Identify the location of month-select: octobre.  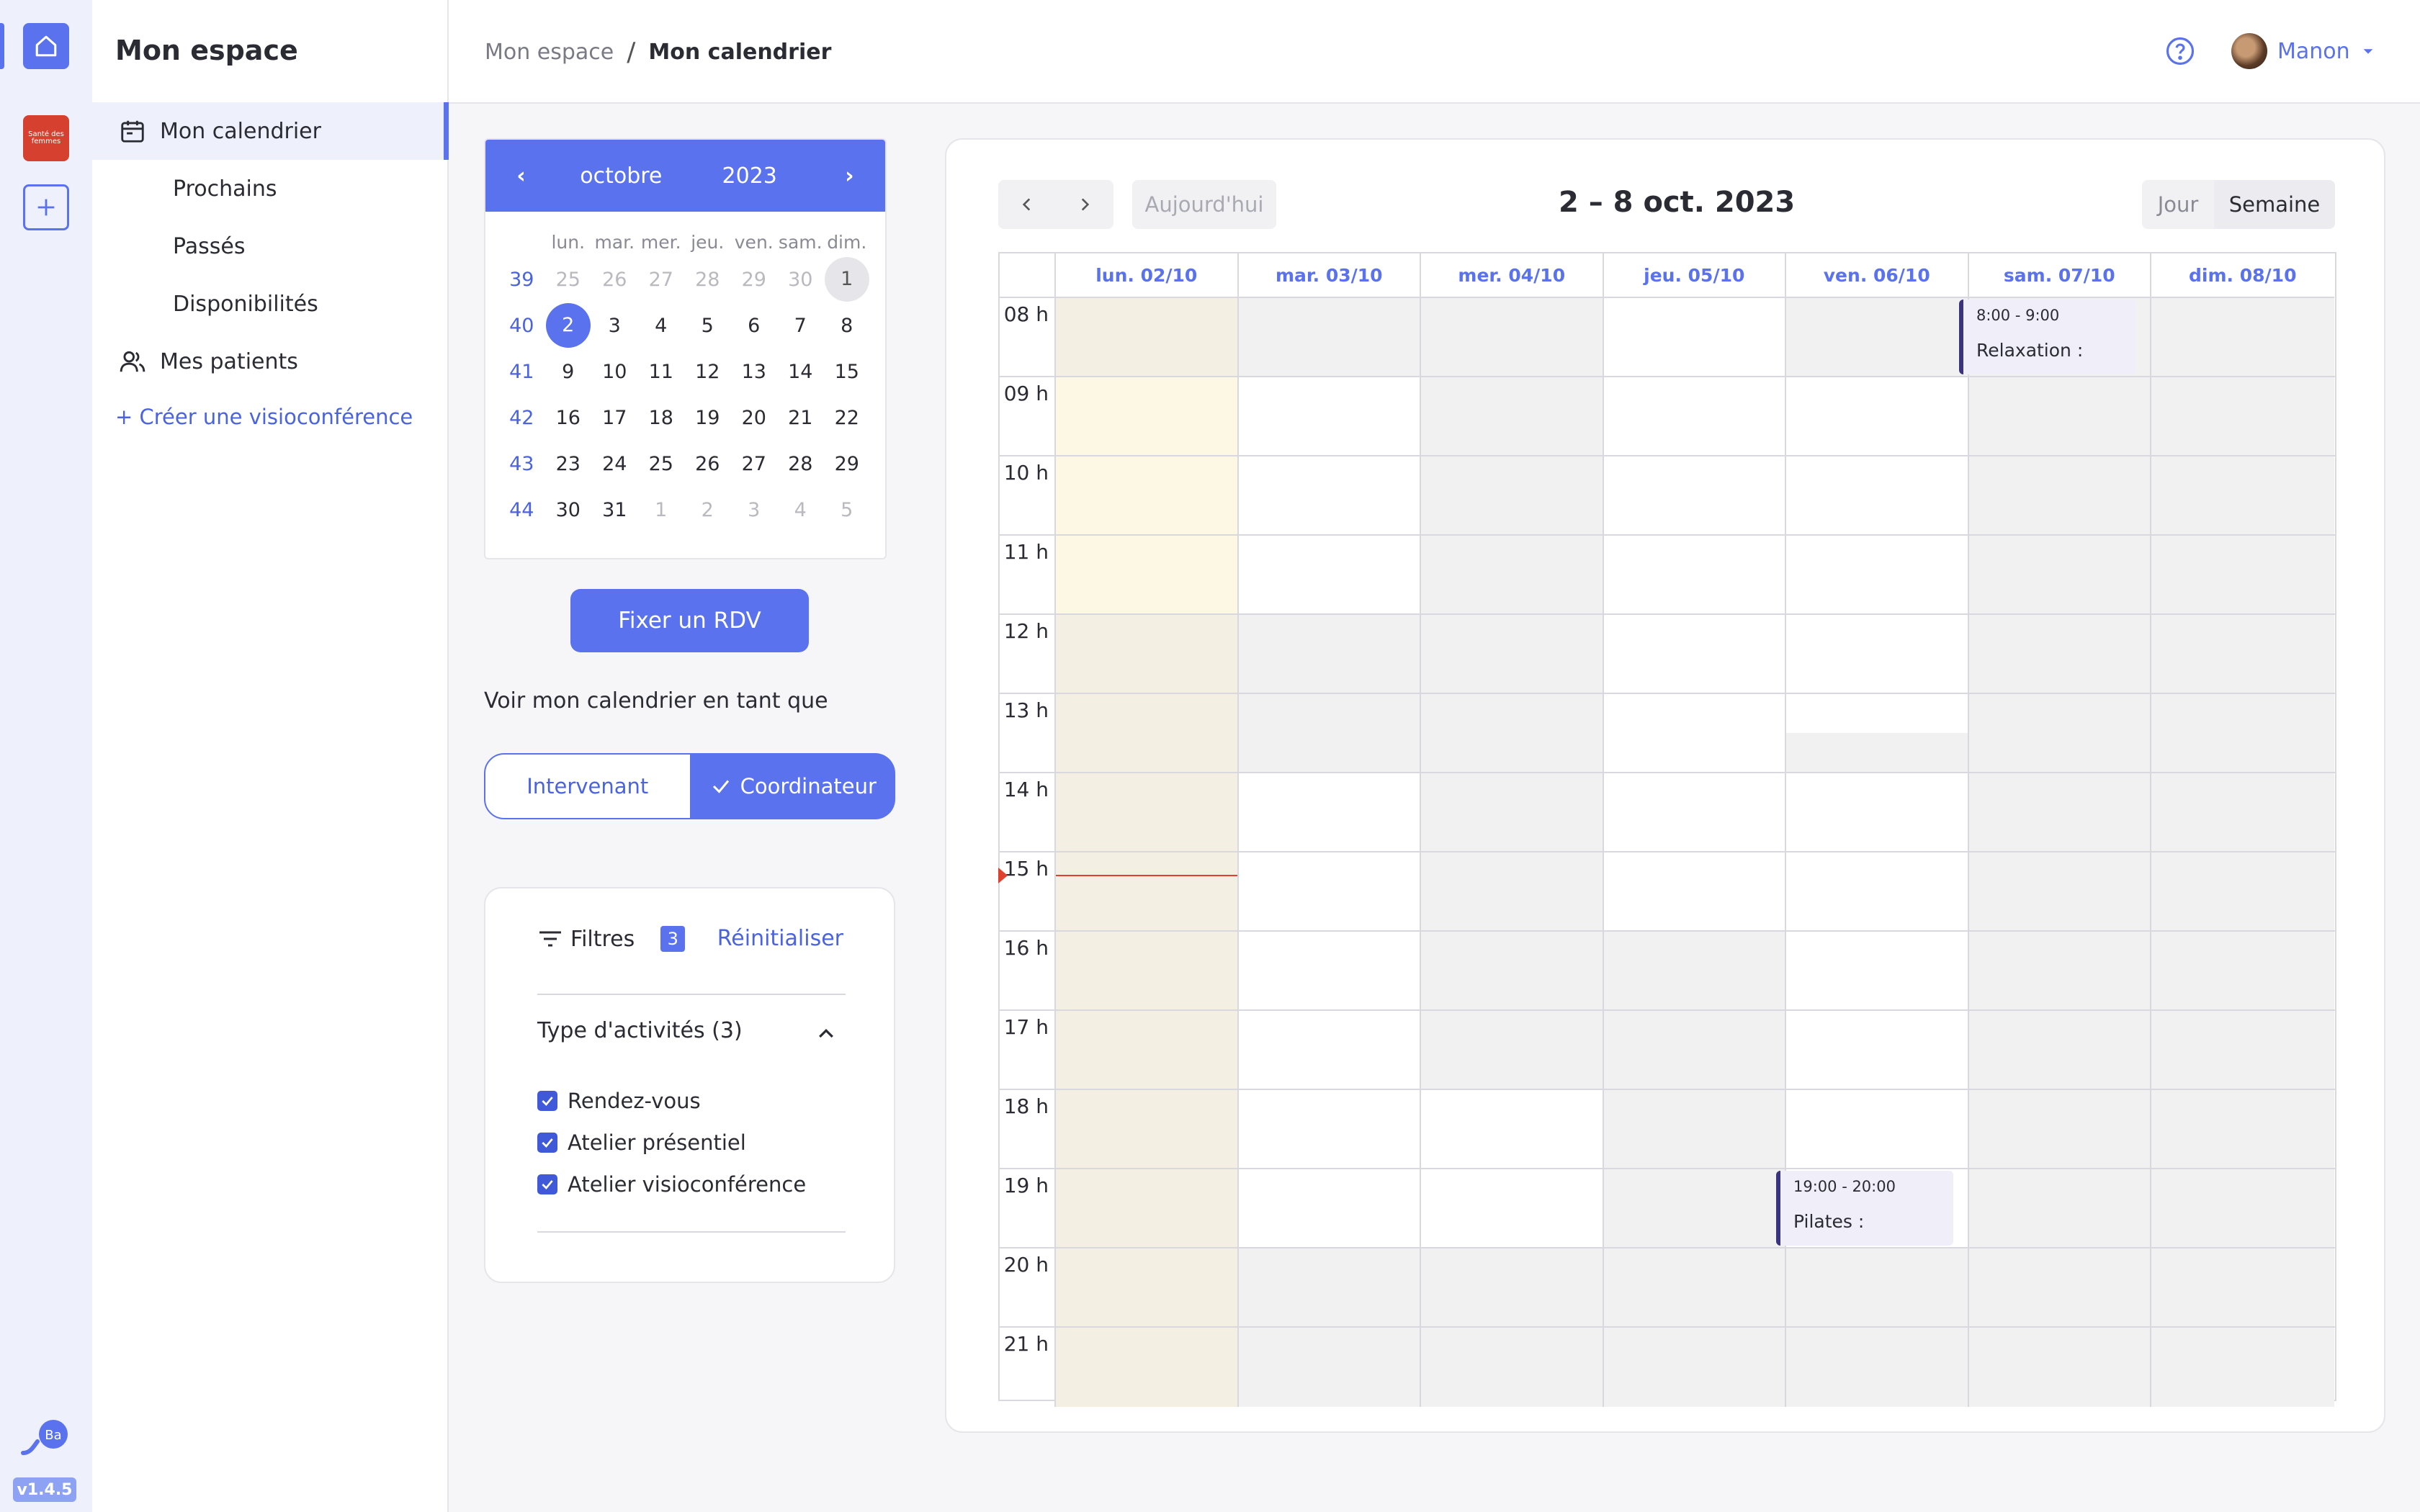
(621, 176).